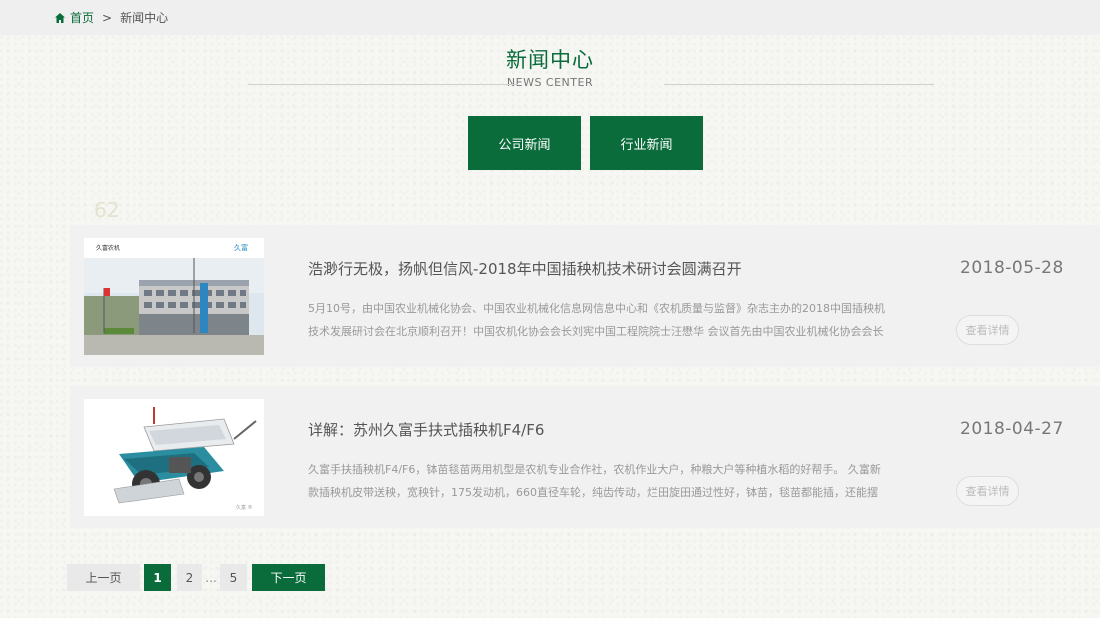 The image size is (1100, 618). Describe the element at coordinates (550, 82) in the screenshot. I see `page-subtitle: NEWS CENTER` at that location.